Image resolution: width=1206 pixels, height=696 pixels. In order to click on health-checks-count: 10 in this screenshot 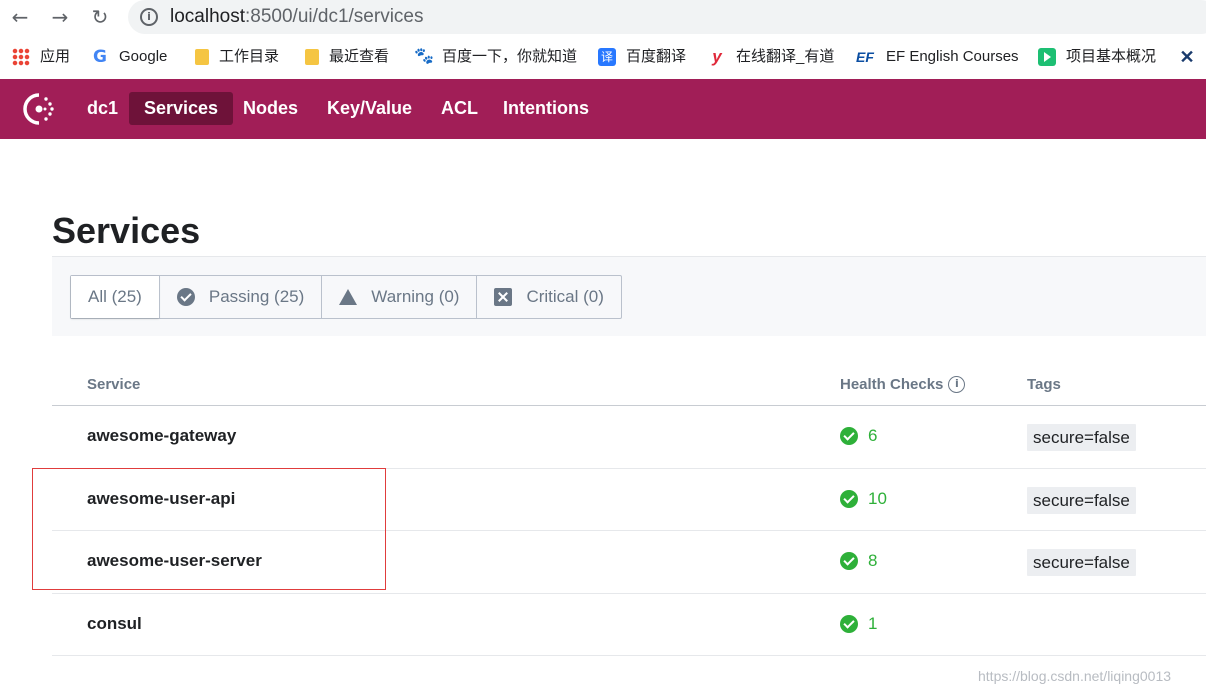, I will do `click(863, 499)`.